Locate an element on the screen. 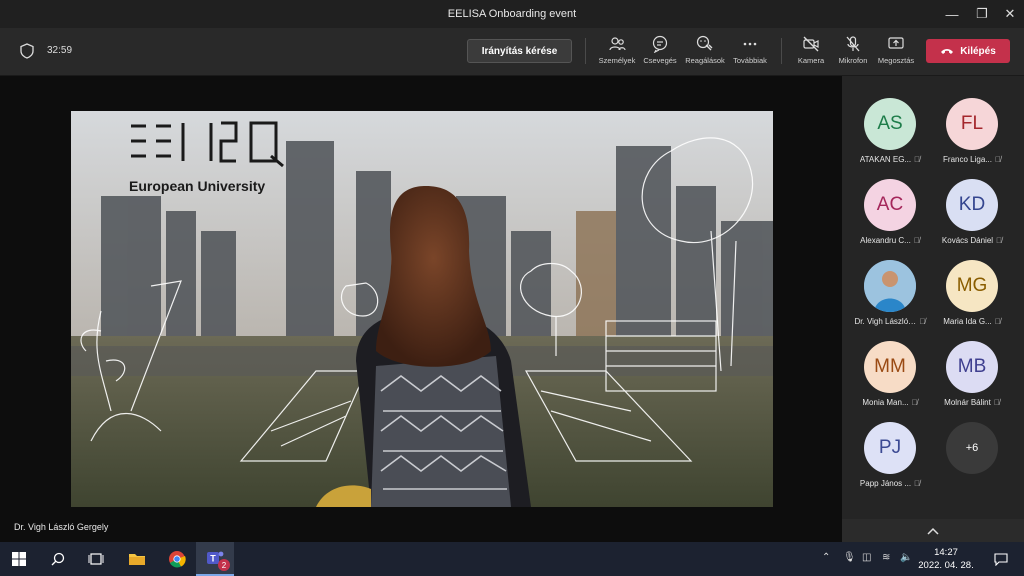 Image resolution: width=1024 pixels, height=576 pixels. more-participants-button: +6 is located at coordinates (972, 461).